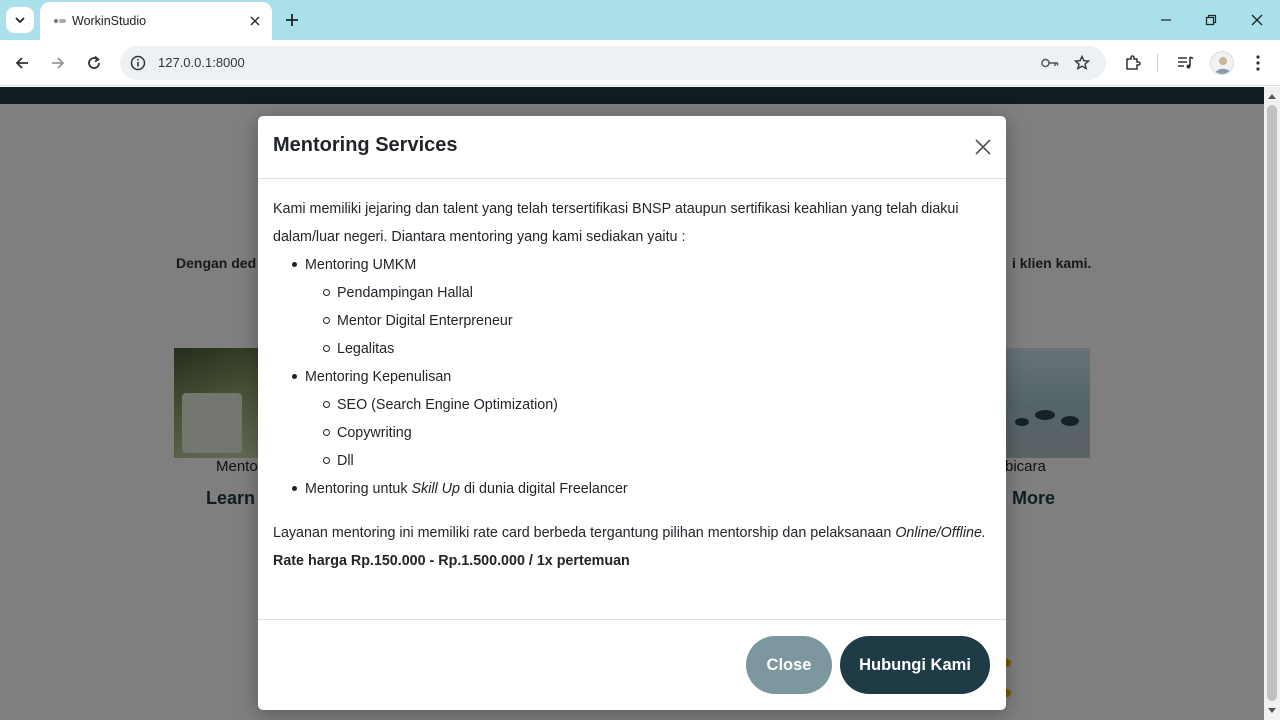  I want to click on list-item-emphasis: Skill Up, so click(435, 489).